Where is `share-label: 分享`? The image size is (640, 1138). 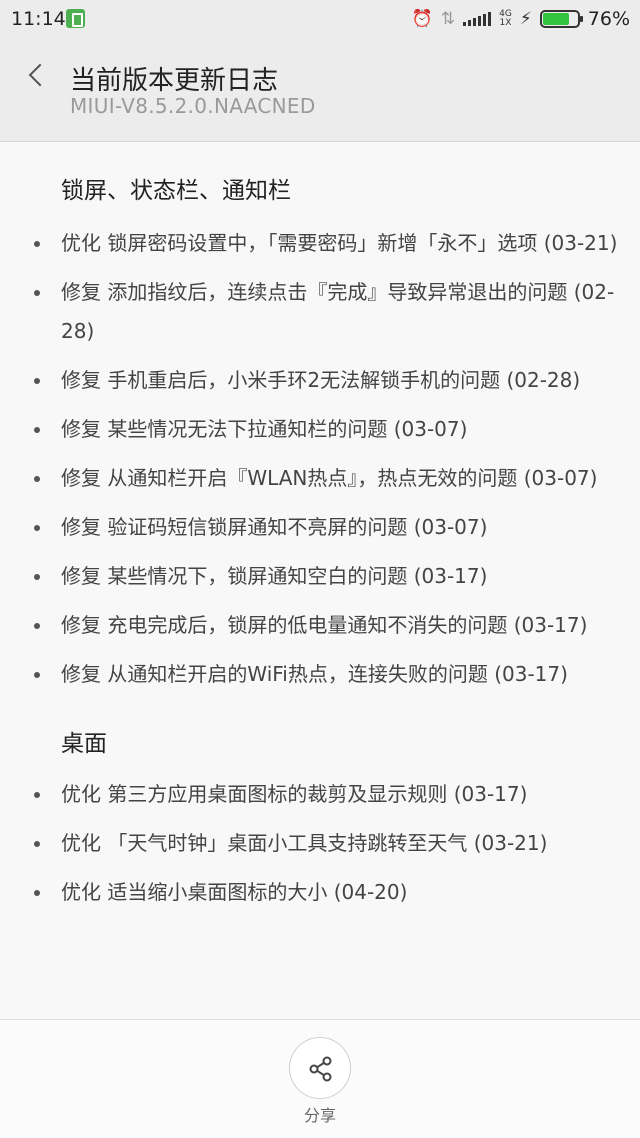 share-label: 分享 is located at coordinates (319, 1115).